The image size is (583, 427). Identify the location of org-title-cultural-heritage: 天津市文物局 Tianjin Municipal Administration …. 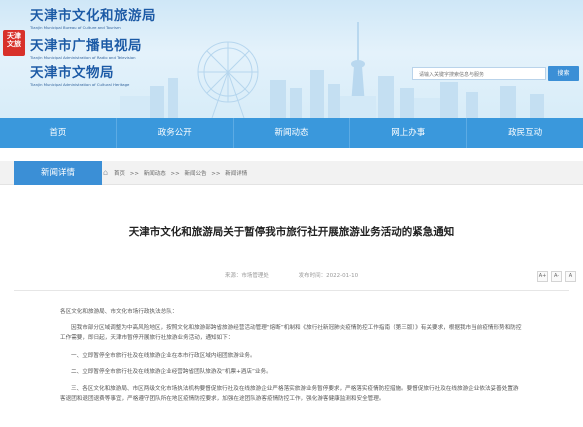
(79, 74).